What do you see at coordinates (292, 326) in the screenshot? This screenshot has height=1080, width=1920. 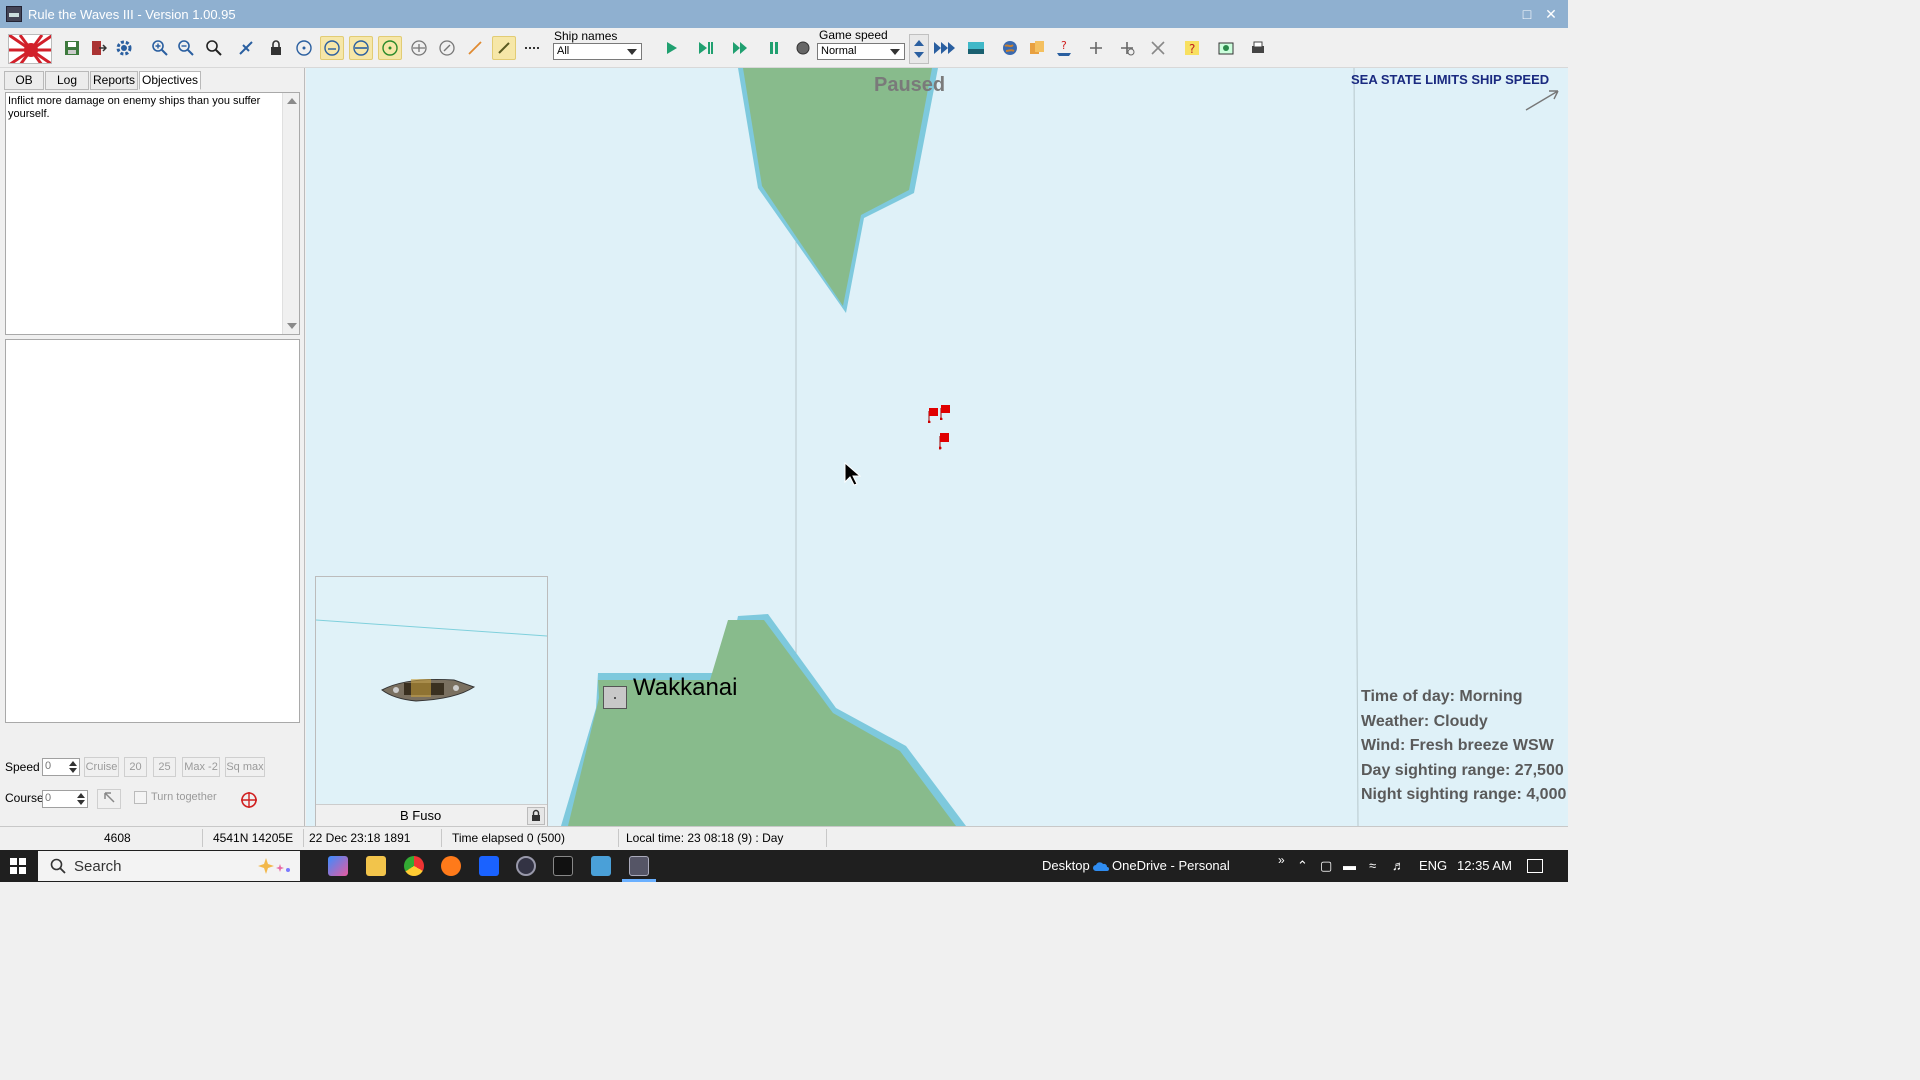 I see `scroll-down-icon` at bounding box center [292, 326].